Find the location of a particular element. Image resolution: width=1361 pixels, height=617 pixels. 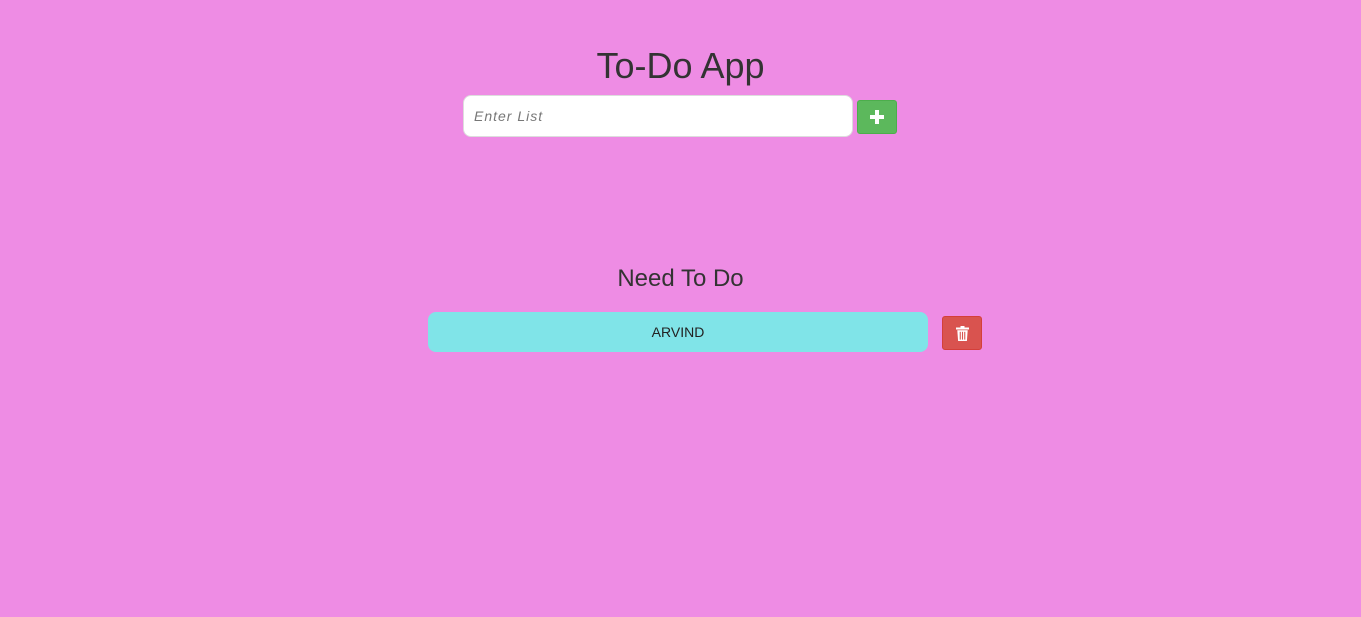

todo-item-text: ARVIND is located at coordinates (678, 332).